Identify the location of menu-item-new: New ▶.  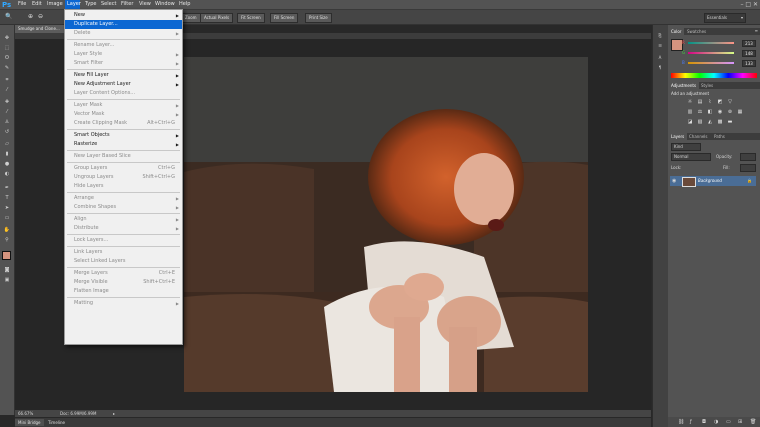
(123, 15).